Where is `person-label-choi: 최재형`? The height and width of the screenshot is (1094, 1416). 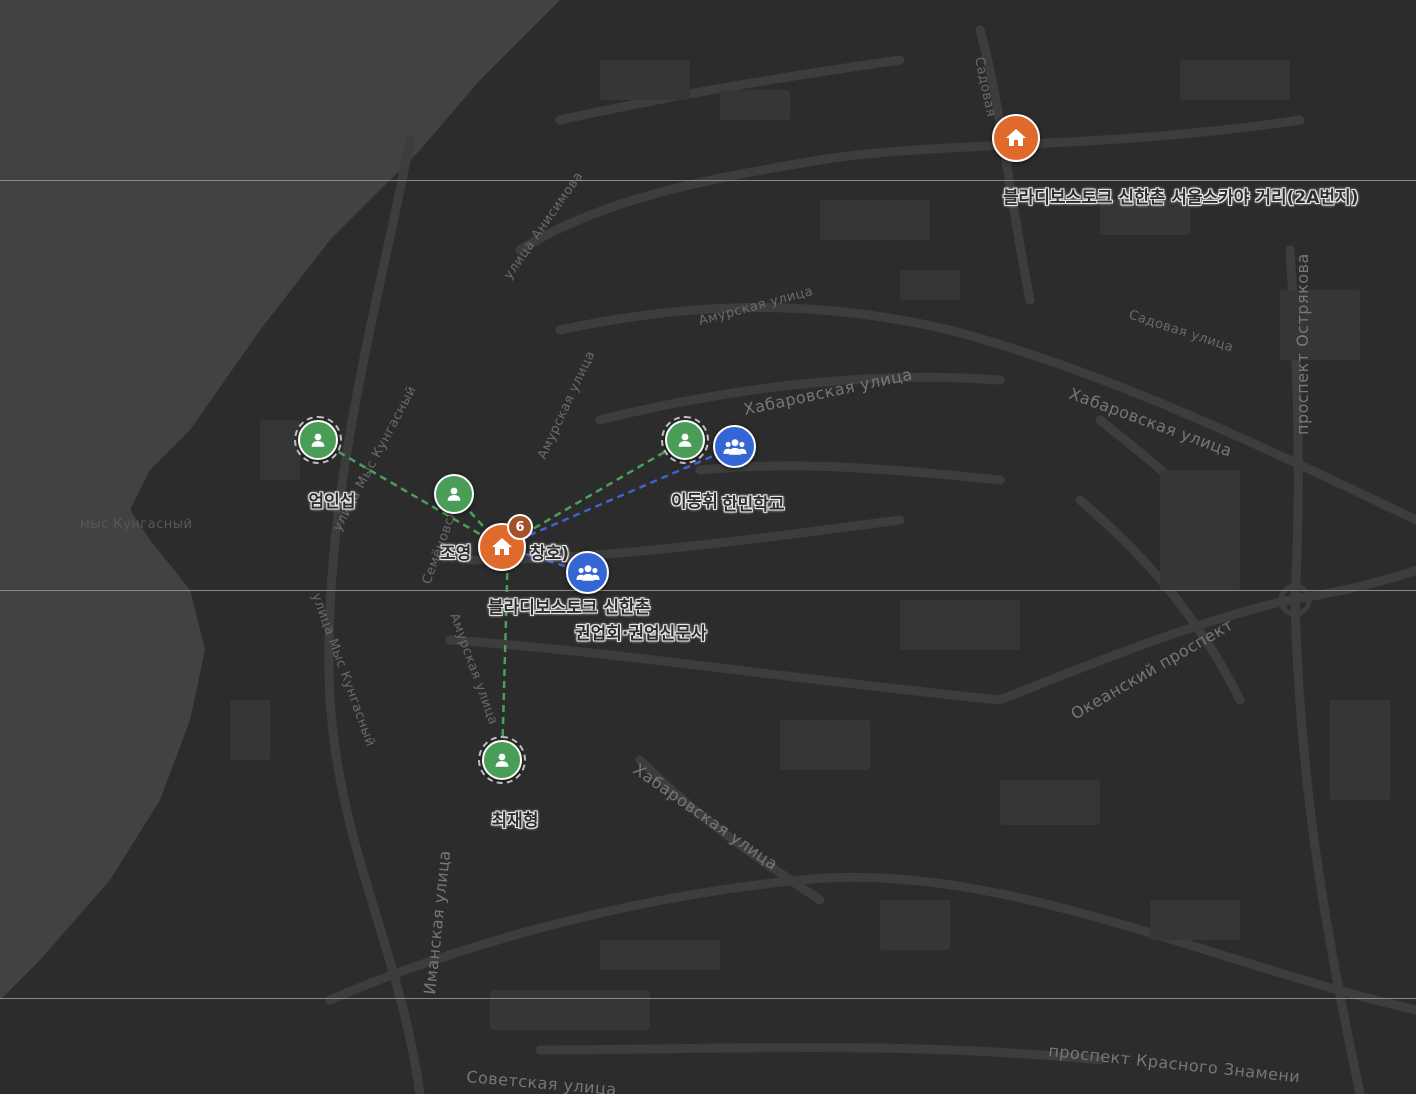 person-label-choi: 최재형 is located at coordinates (515, 821).